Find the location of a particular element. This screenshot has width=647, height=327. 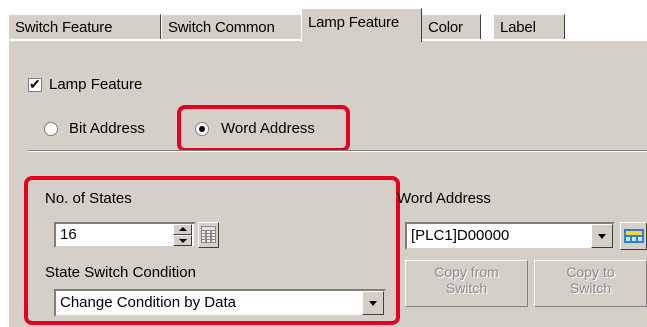

word-address-value: [PLC1]D00000 is located at coordinates (460, 235).